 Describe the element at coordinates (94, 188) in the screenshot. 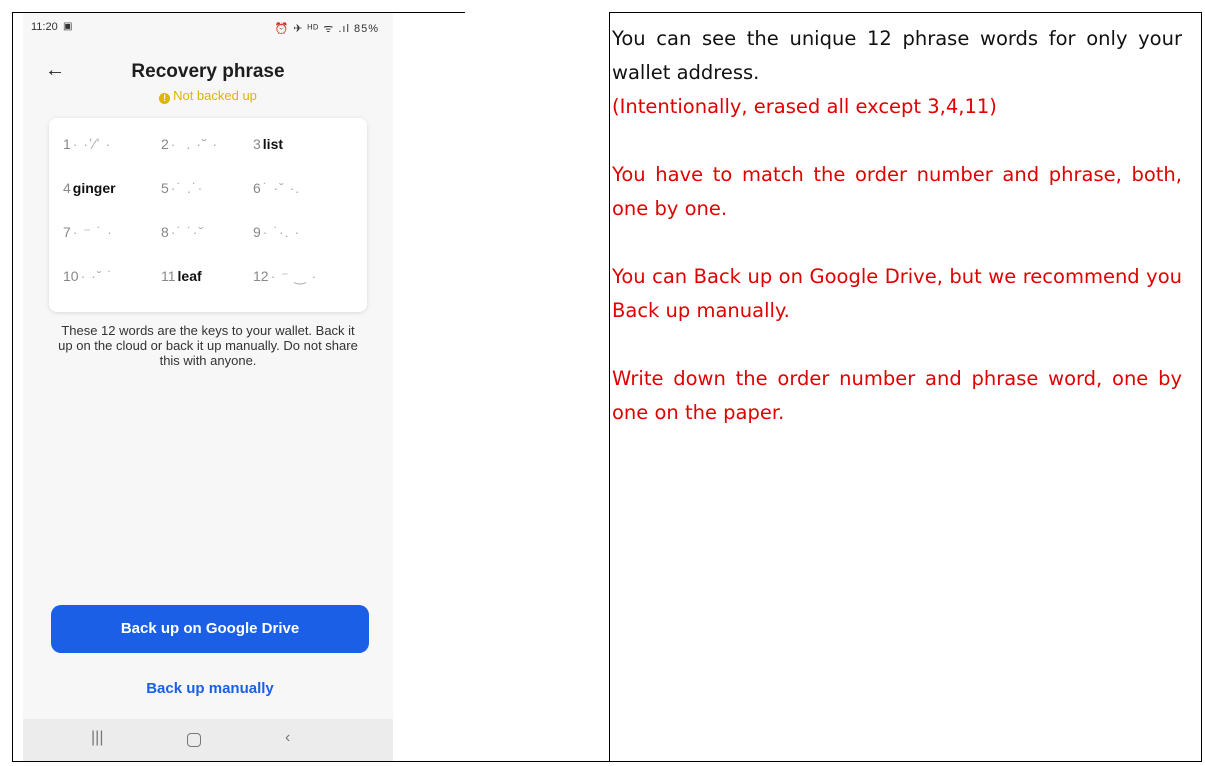

I see `phrase-word-text: ginger` at that location.